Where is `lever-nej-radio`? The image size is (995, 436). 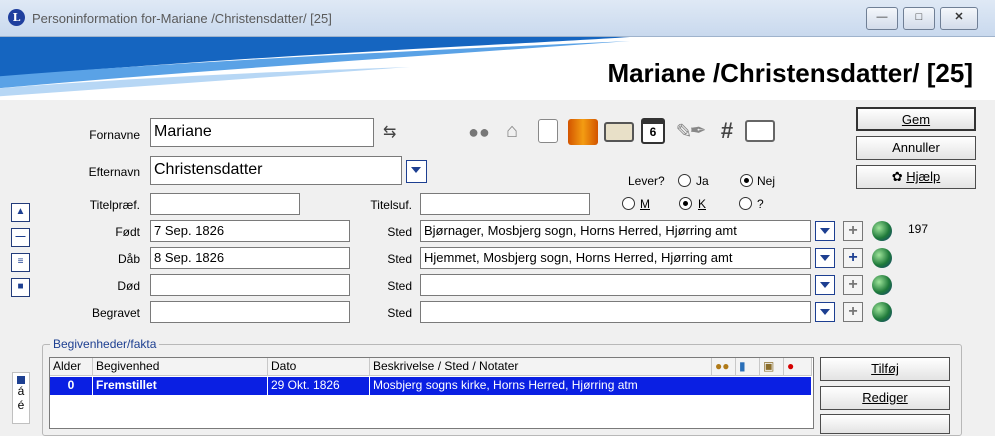 lever-nej-radio is located at coordinates (746, 180).